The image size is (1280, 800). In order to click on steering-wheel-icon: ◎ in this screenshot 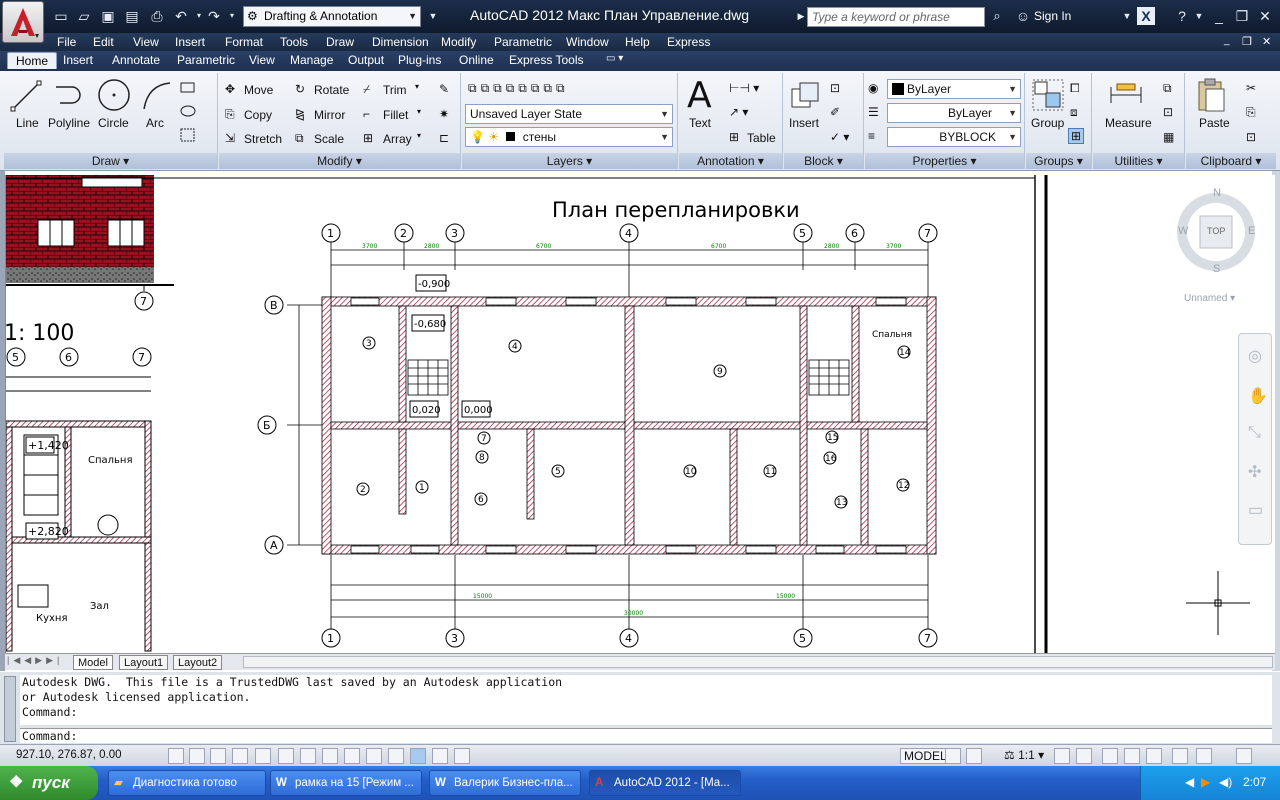, I will do `click(1255, 356)`.